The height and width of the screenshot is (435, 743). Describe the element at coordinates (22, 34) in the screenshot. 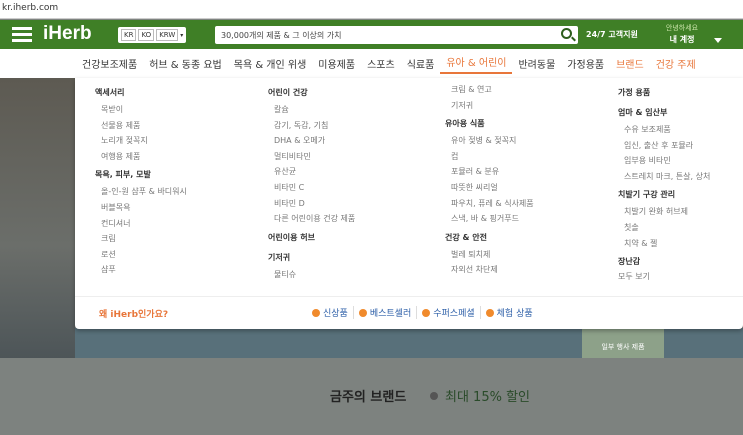

I see `hamburger-menu-icon` at that location.